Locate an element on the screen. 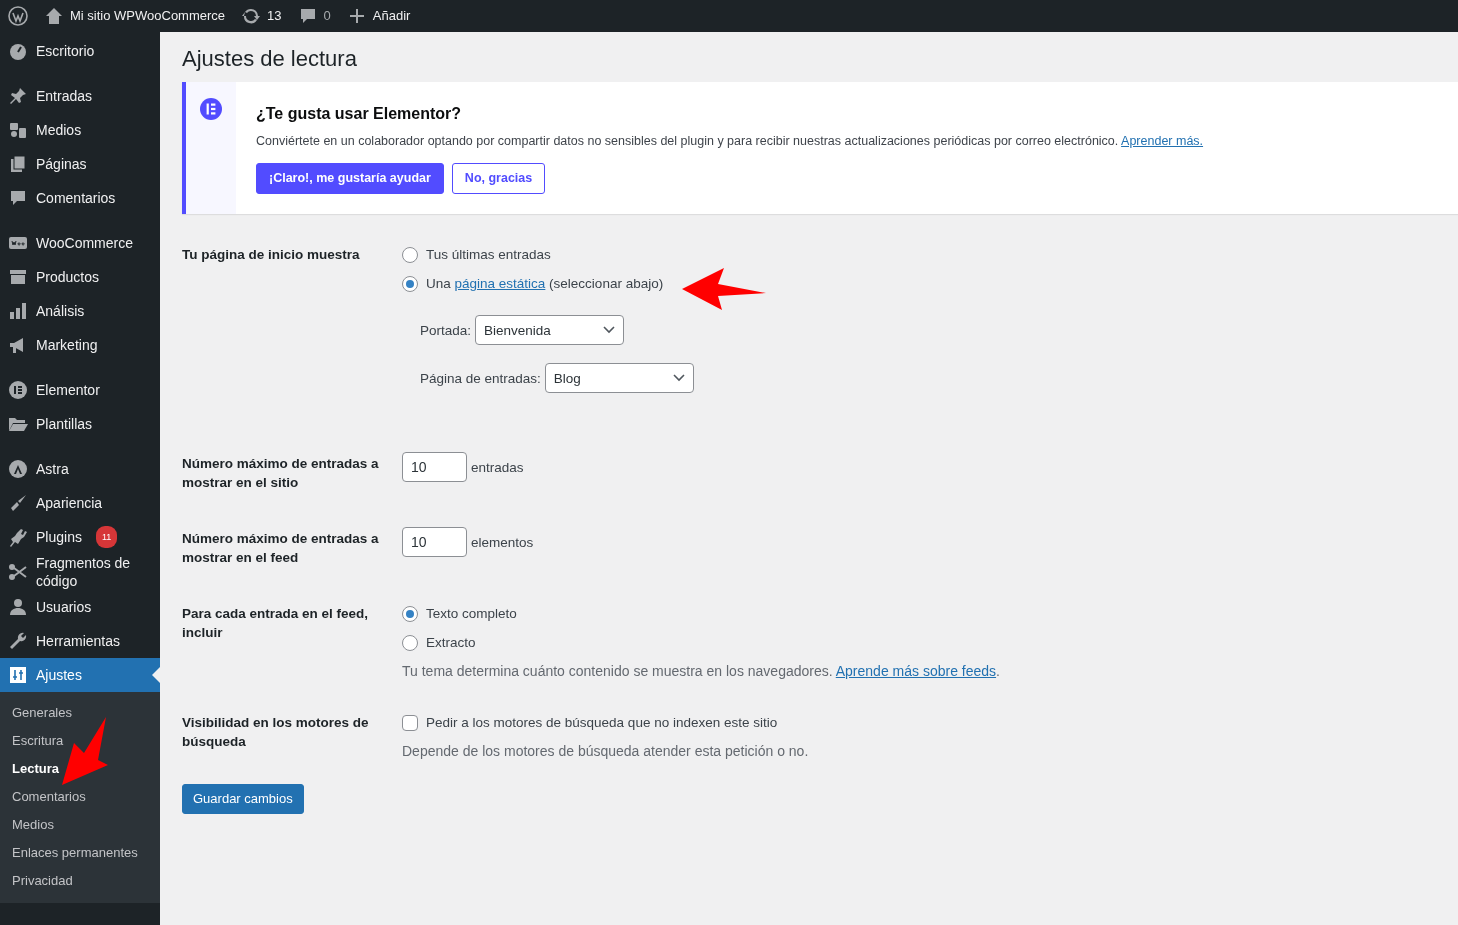 The image size is (1458, 925). dropdown: Blog is located at coordinates (619, 378).